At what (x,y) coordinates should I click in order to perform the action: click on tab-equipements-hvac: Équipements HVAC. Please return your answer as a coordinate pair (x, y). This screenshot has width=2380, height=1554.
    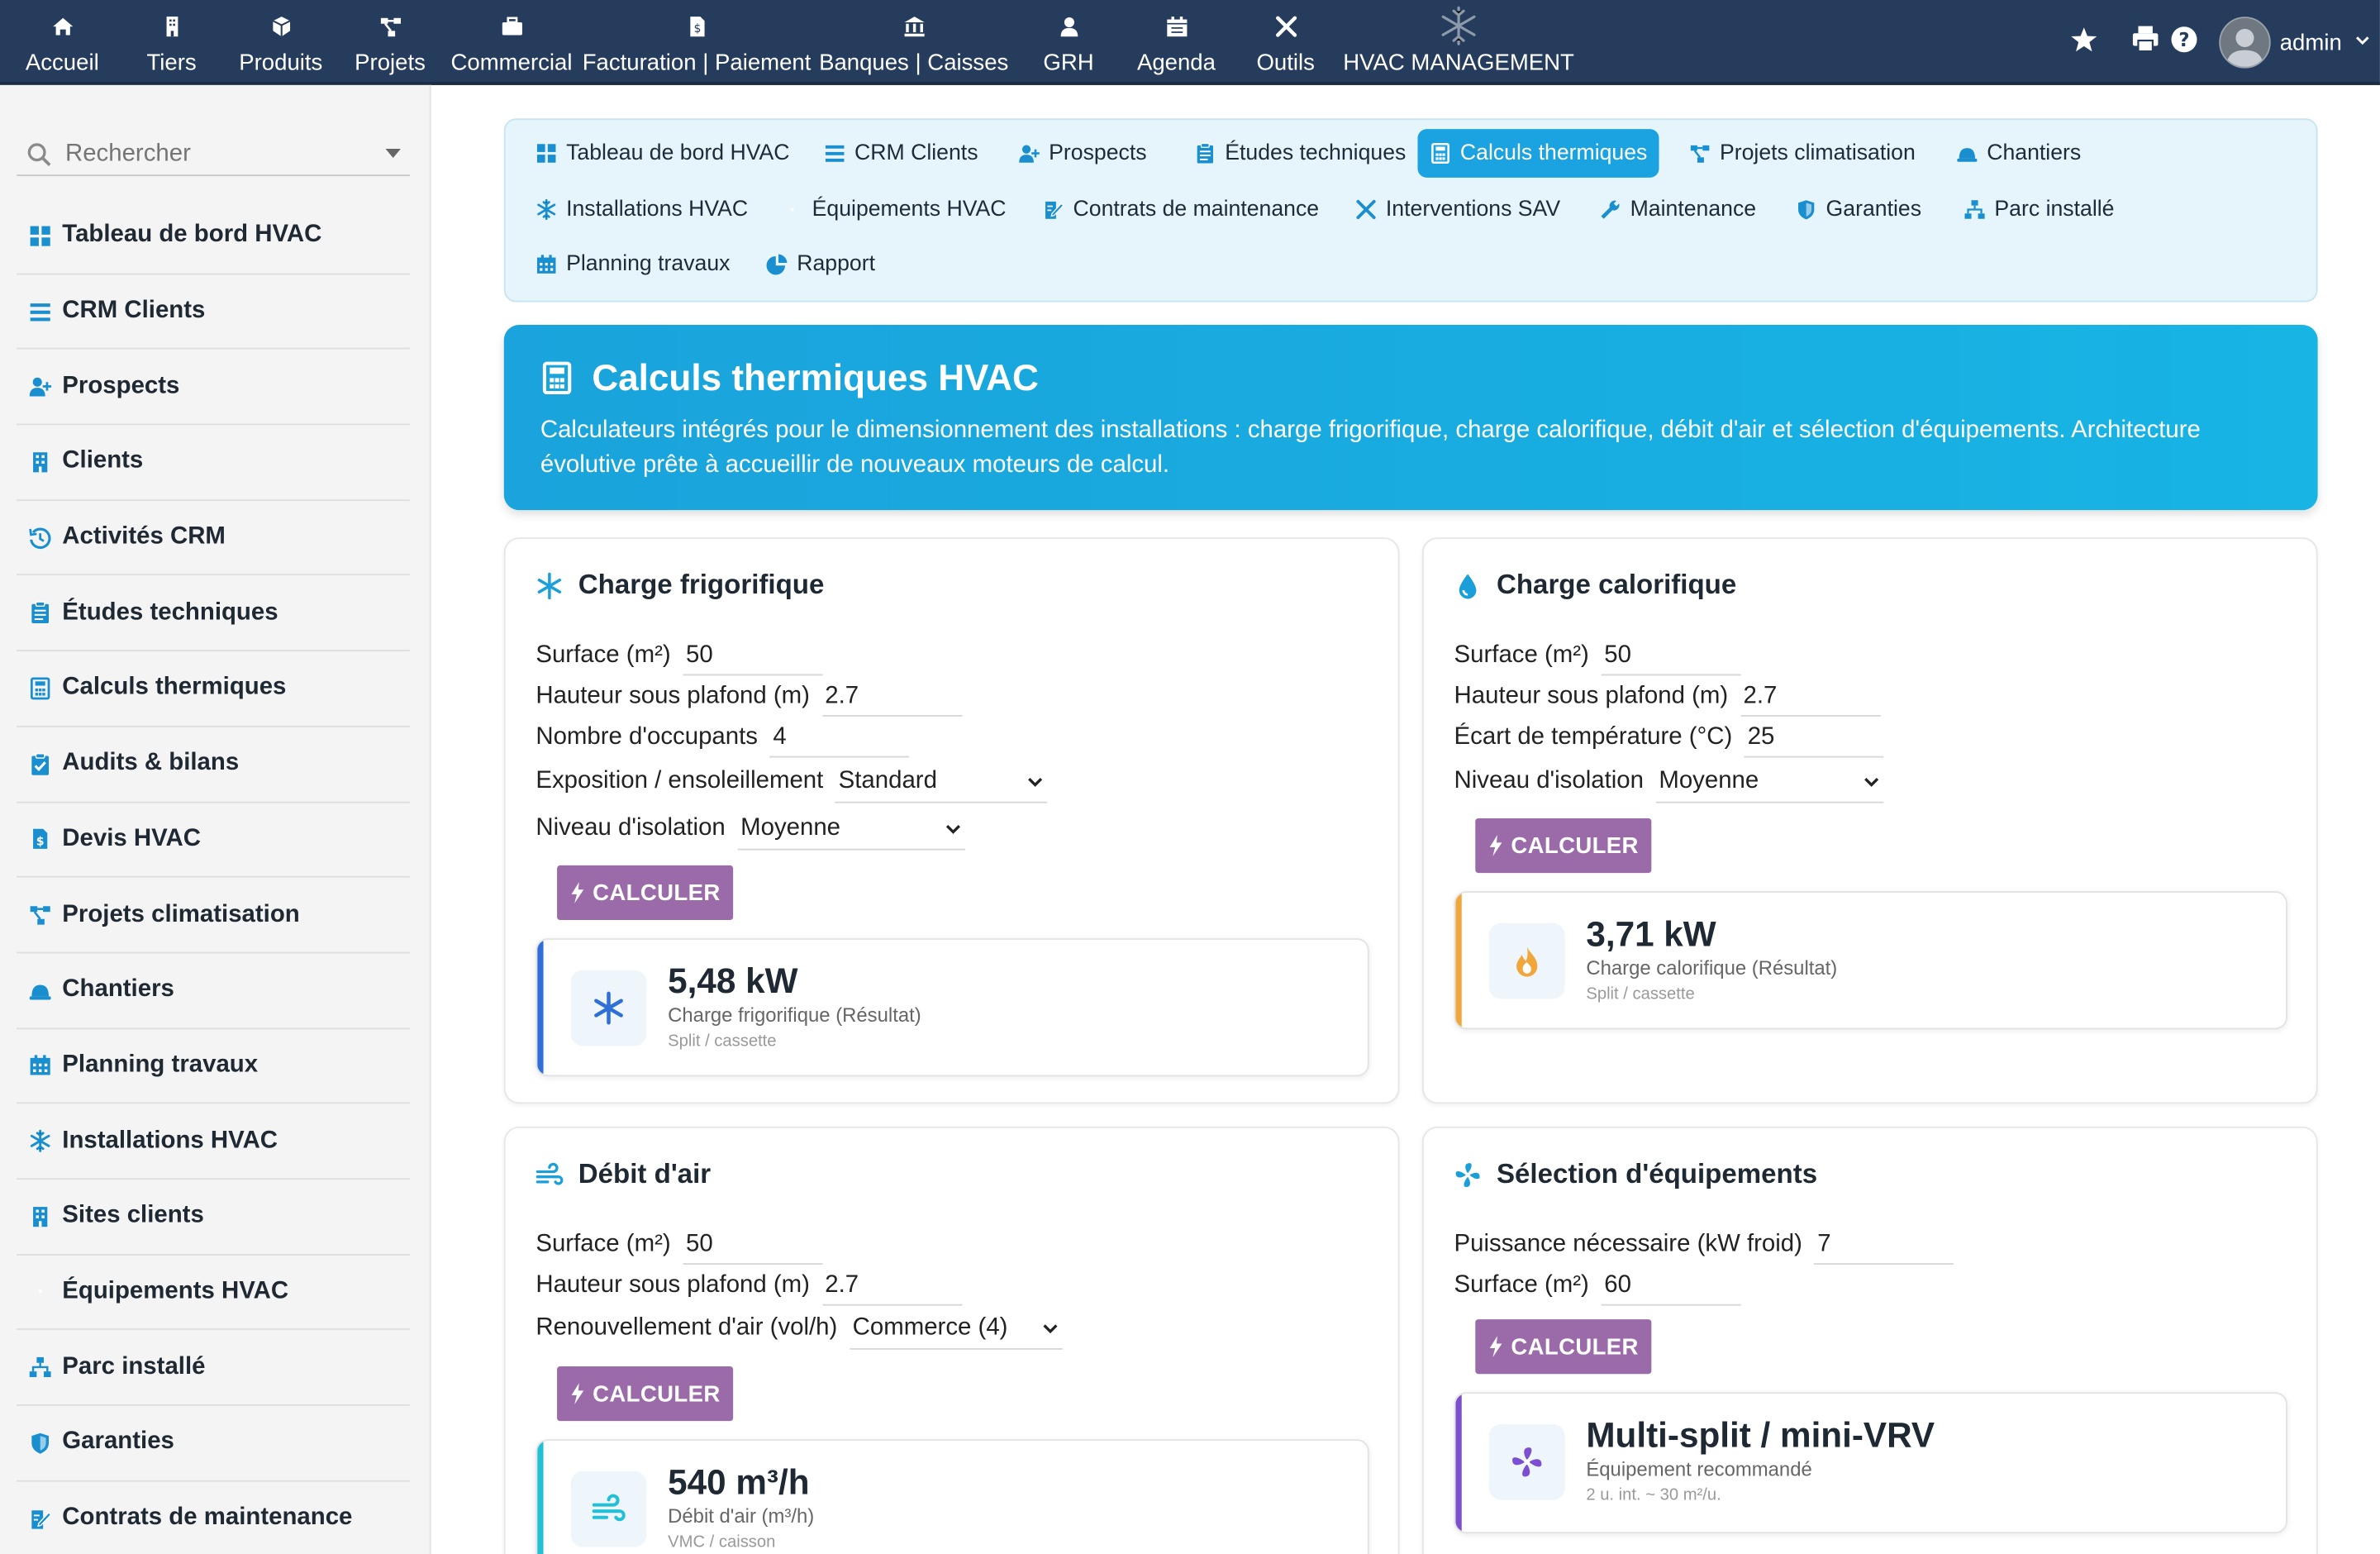
    Looking at the image, I should click on (893, 209).